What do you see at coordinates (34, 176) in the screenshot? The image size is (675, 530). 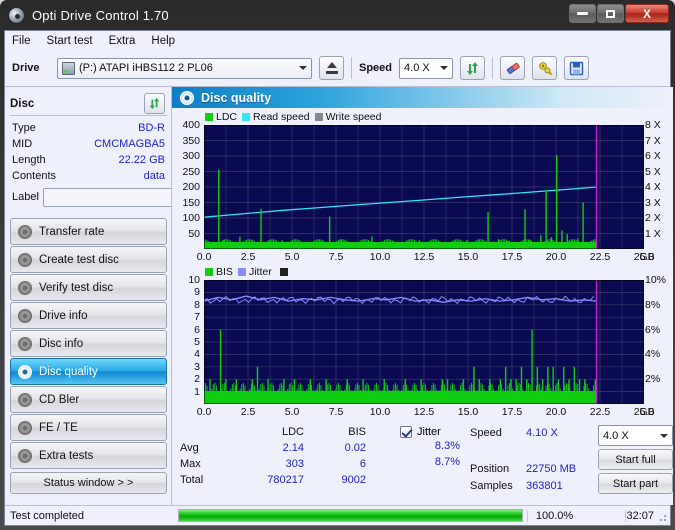 I see `disc-row-key: Contents` at bounding box center [34, 176].